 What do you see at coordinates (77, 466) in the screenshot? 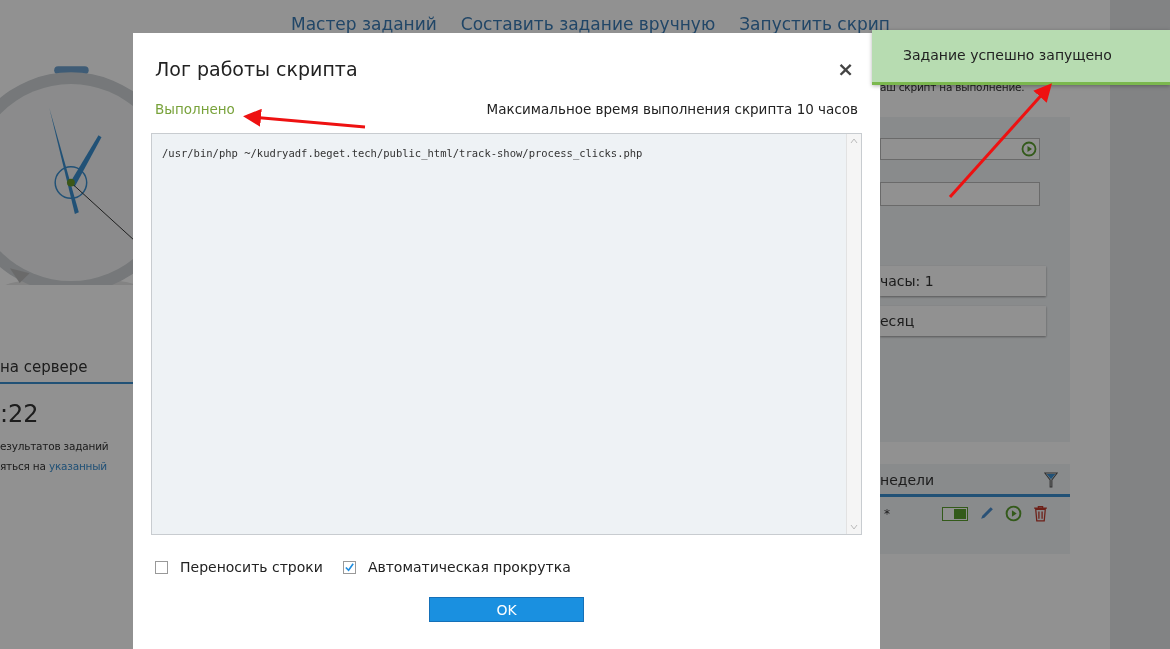
I see `notice-link: указанный` at bounding box center [77, 466].